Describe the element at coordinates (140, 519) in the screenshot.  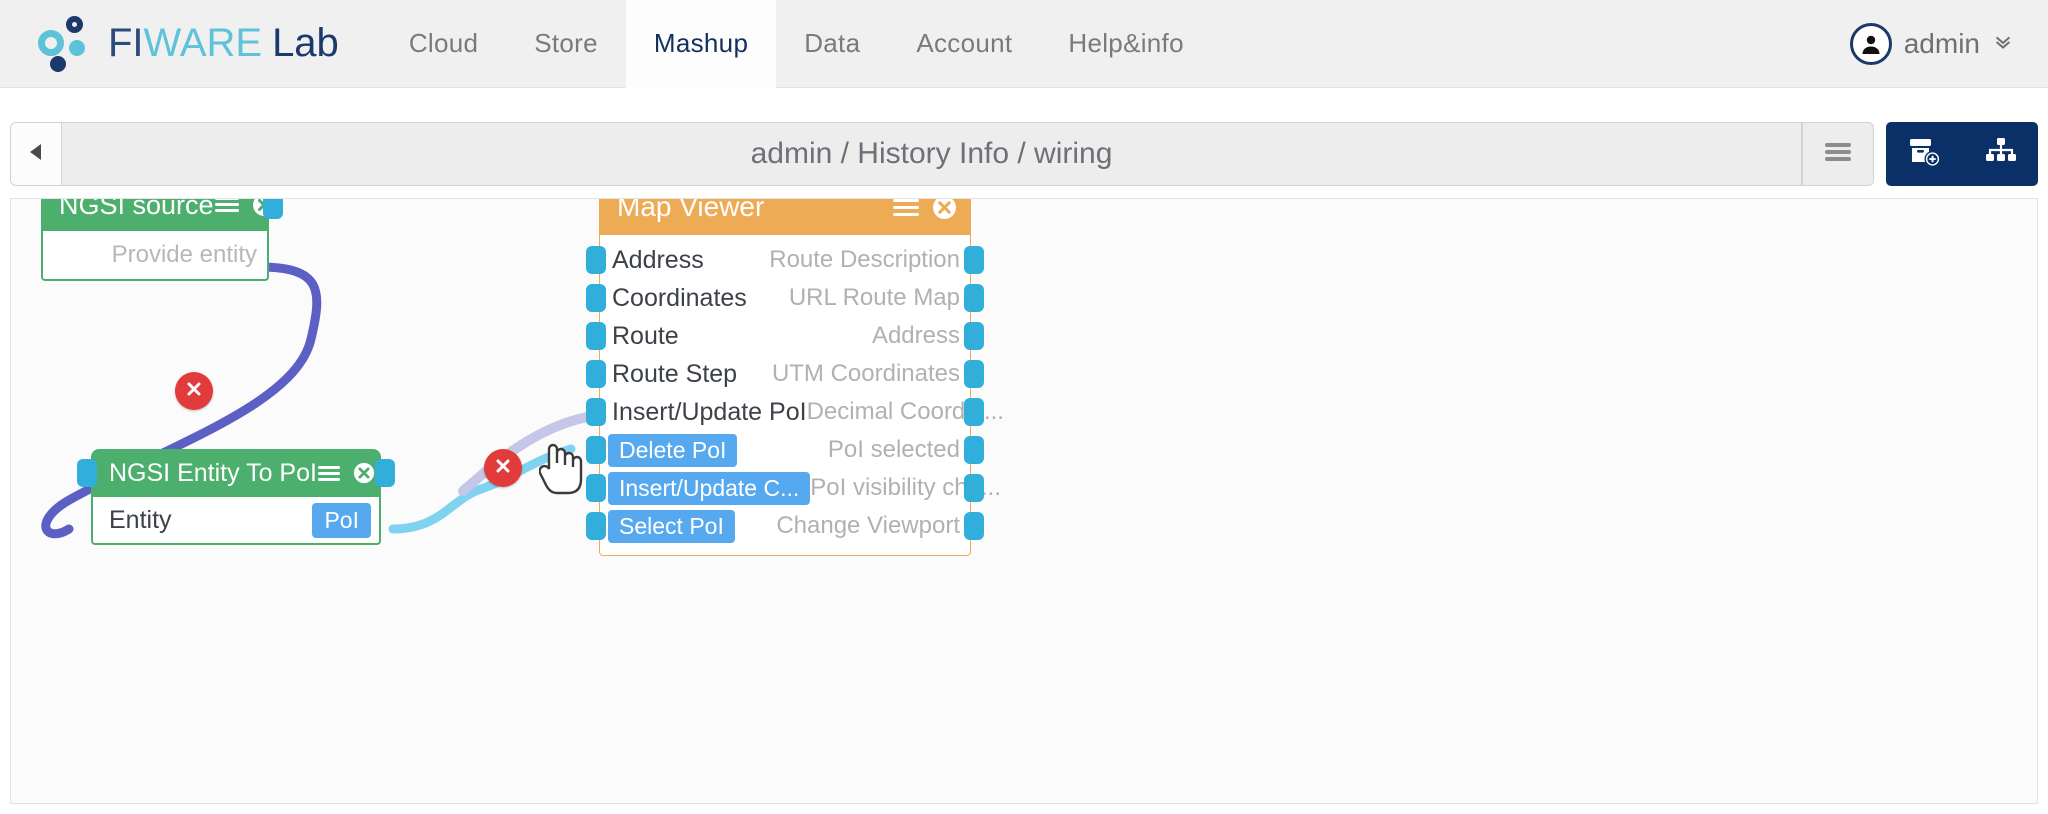
I see `input-label-entity: Entity` at that location.